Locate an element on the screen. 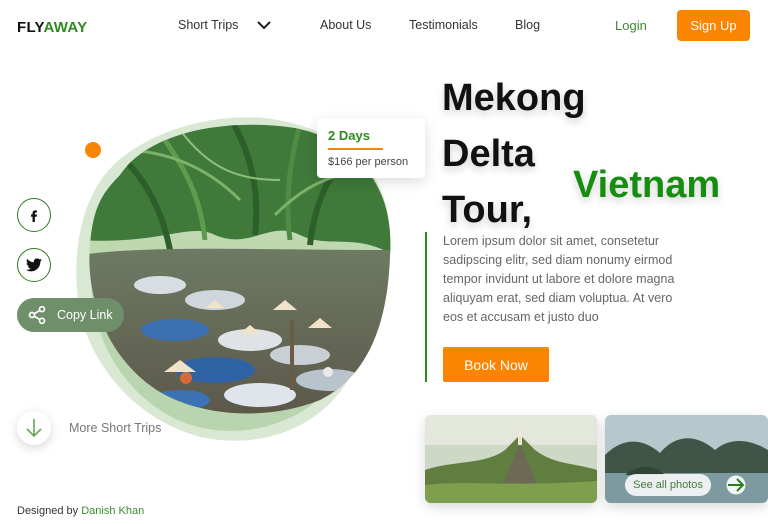 This screenshot has height=524, width=768. book-now-button: Book Now is located at coordinates (496, 364).